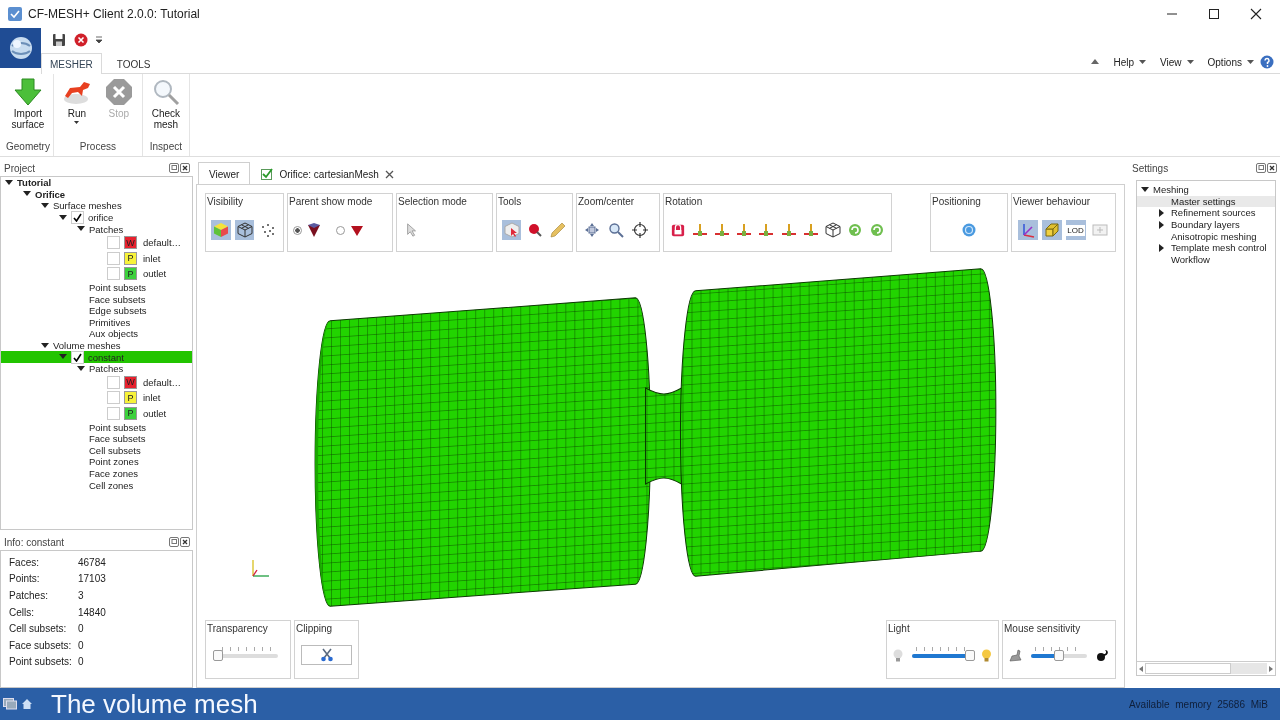 This screenshot has width=1280, height=720. What do you see at coordinates (1206, 190) in the screenshot?
I see `tree-item: Meshing` at bounding box center [1206, 190].